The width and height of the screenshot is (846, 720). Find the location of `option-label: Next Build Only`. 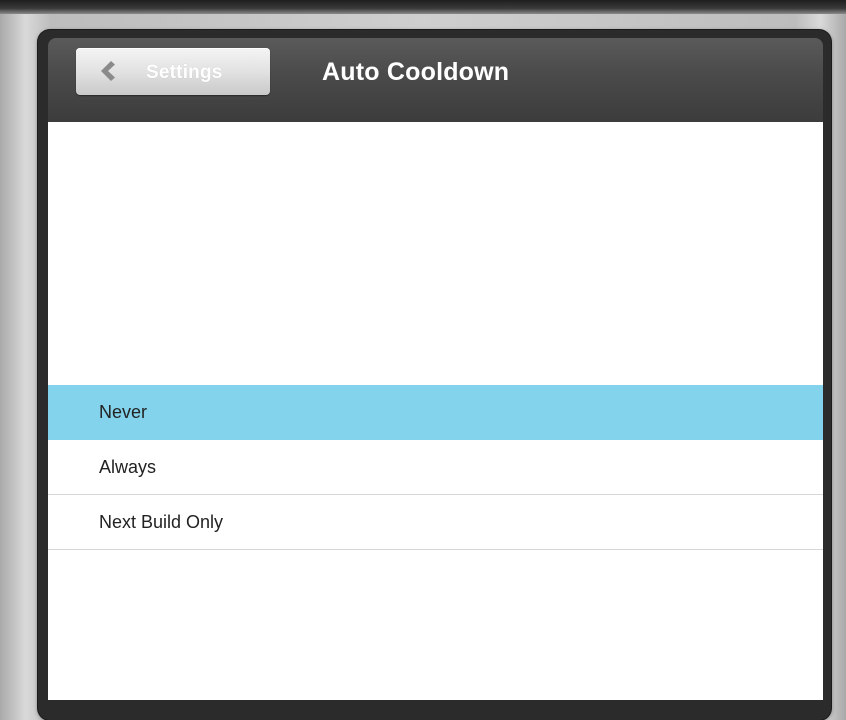

option-label: Next Build Only is located at coordinates (161, 522).